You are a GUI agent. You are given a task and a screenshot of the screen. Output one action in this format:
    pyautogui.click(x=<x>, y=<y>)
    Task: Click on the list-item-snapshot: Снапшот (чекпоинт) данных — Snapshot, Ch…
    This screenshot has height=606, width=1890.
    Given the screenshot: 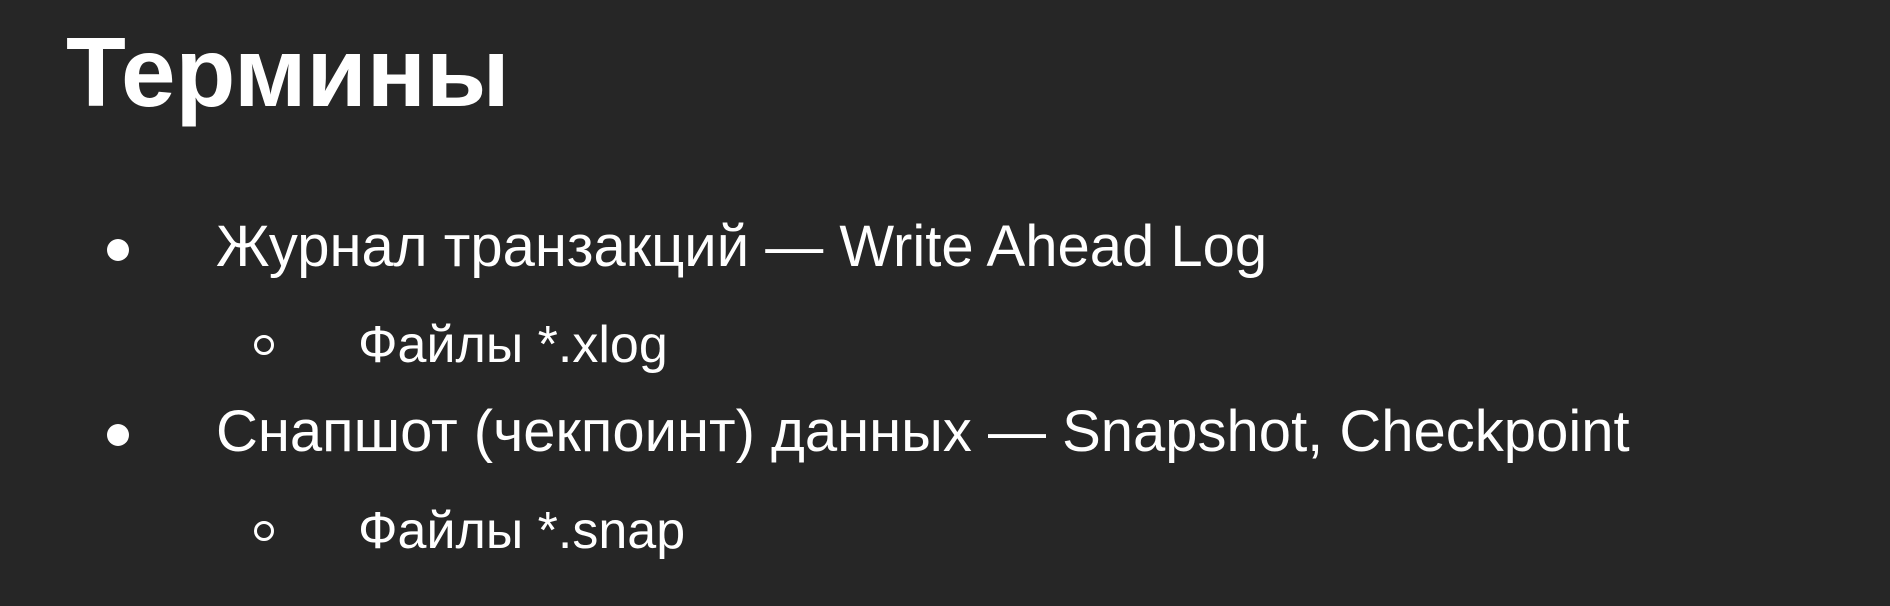 What is the action you would take?
    pyautogui.click(x=923, y=431)
    